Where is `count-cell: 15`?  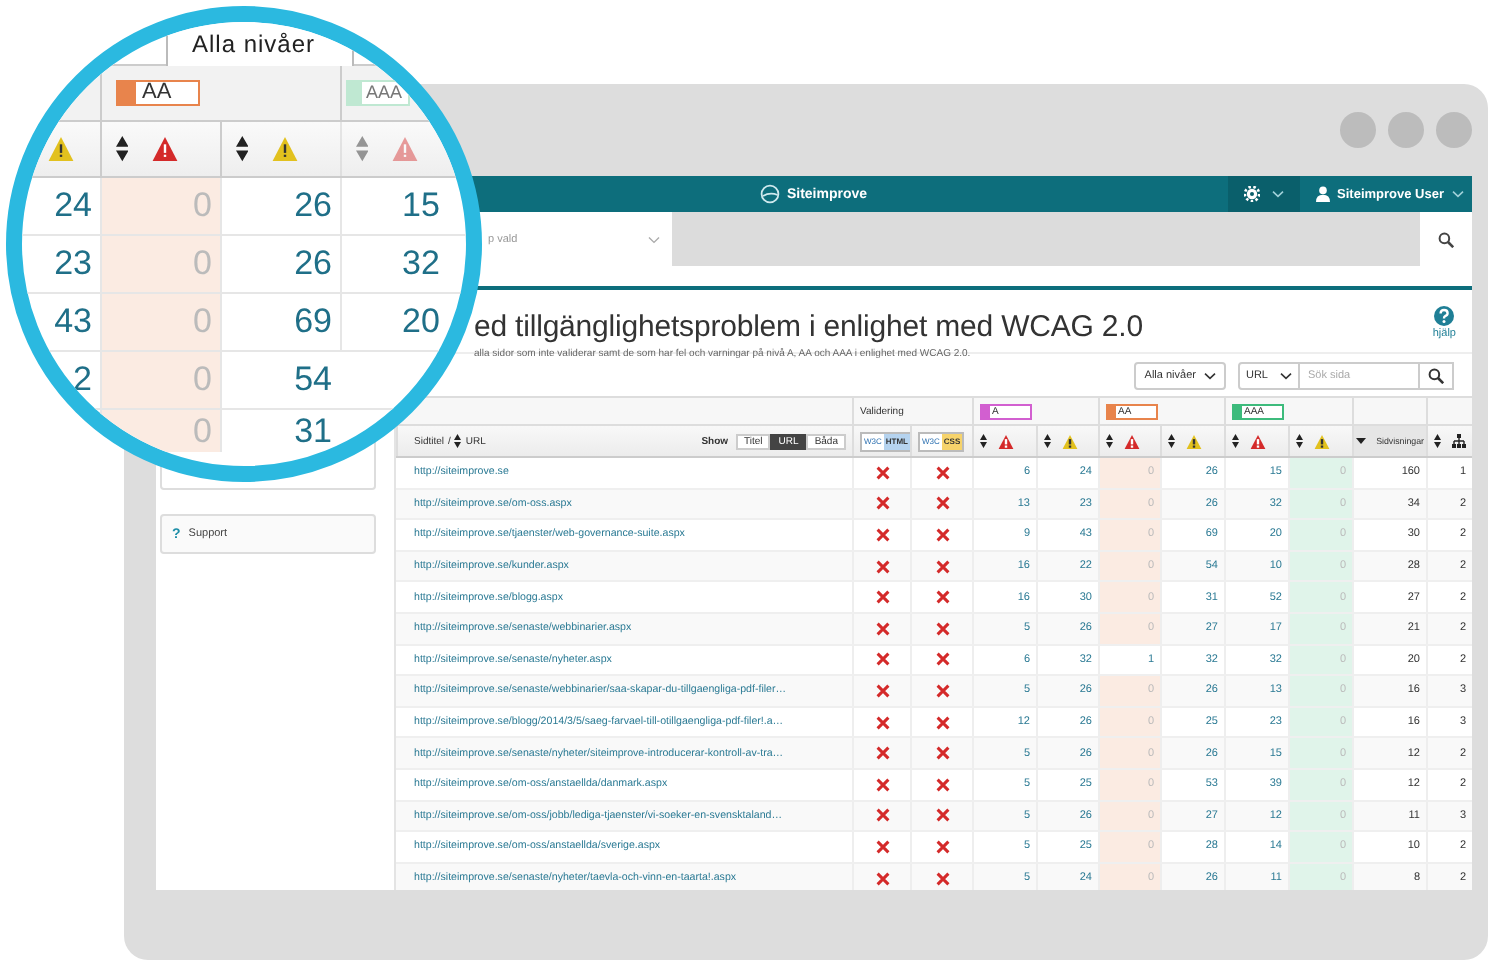
count-cell: 15 is located at coordinates (403, 206).